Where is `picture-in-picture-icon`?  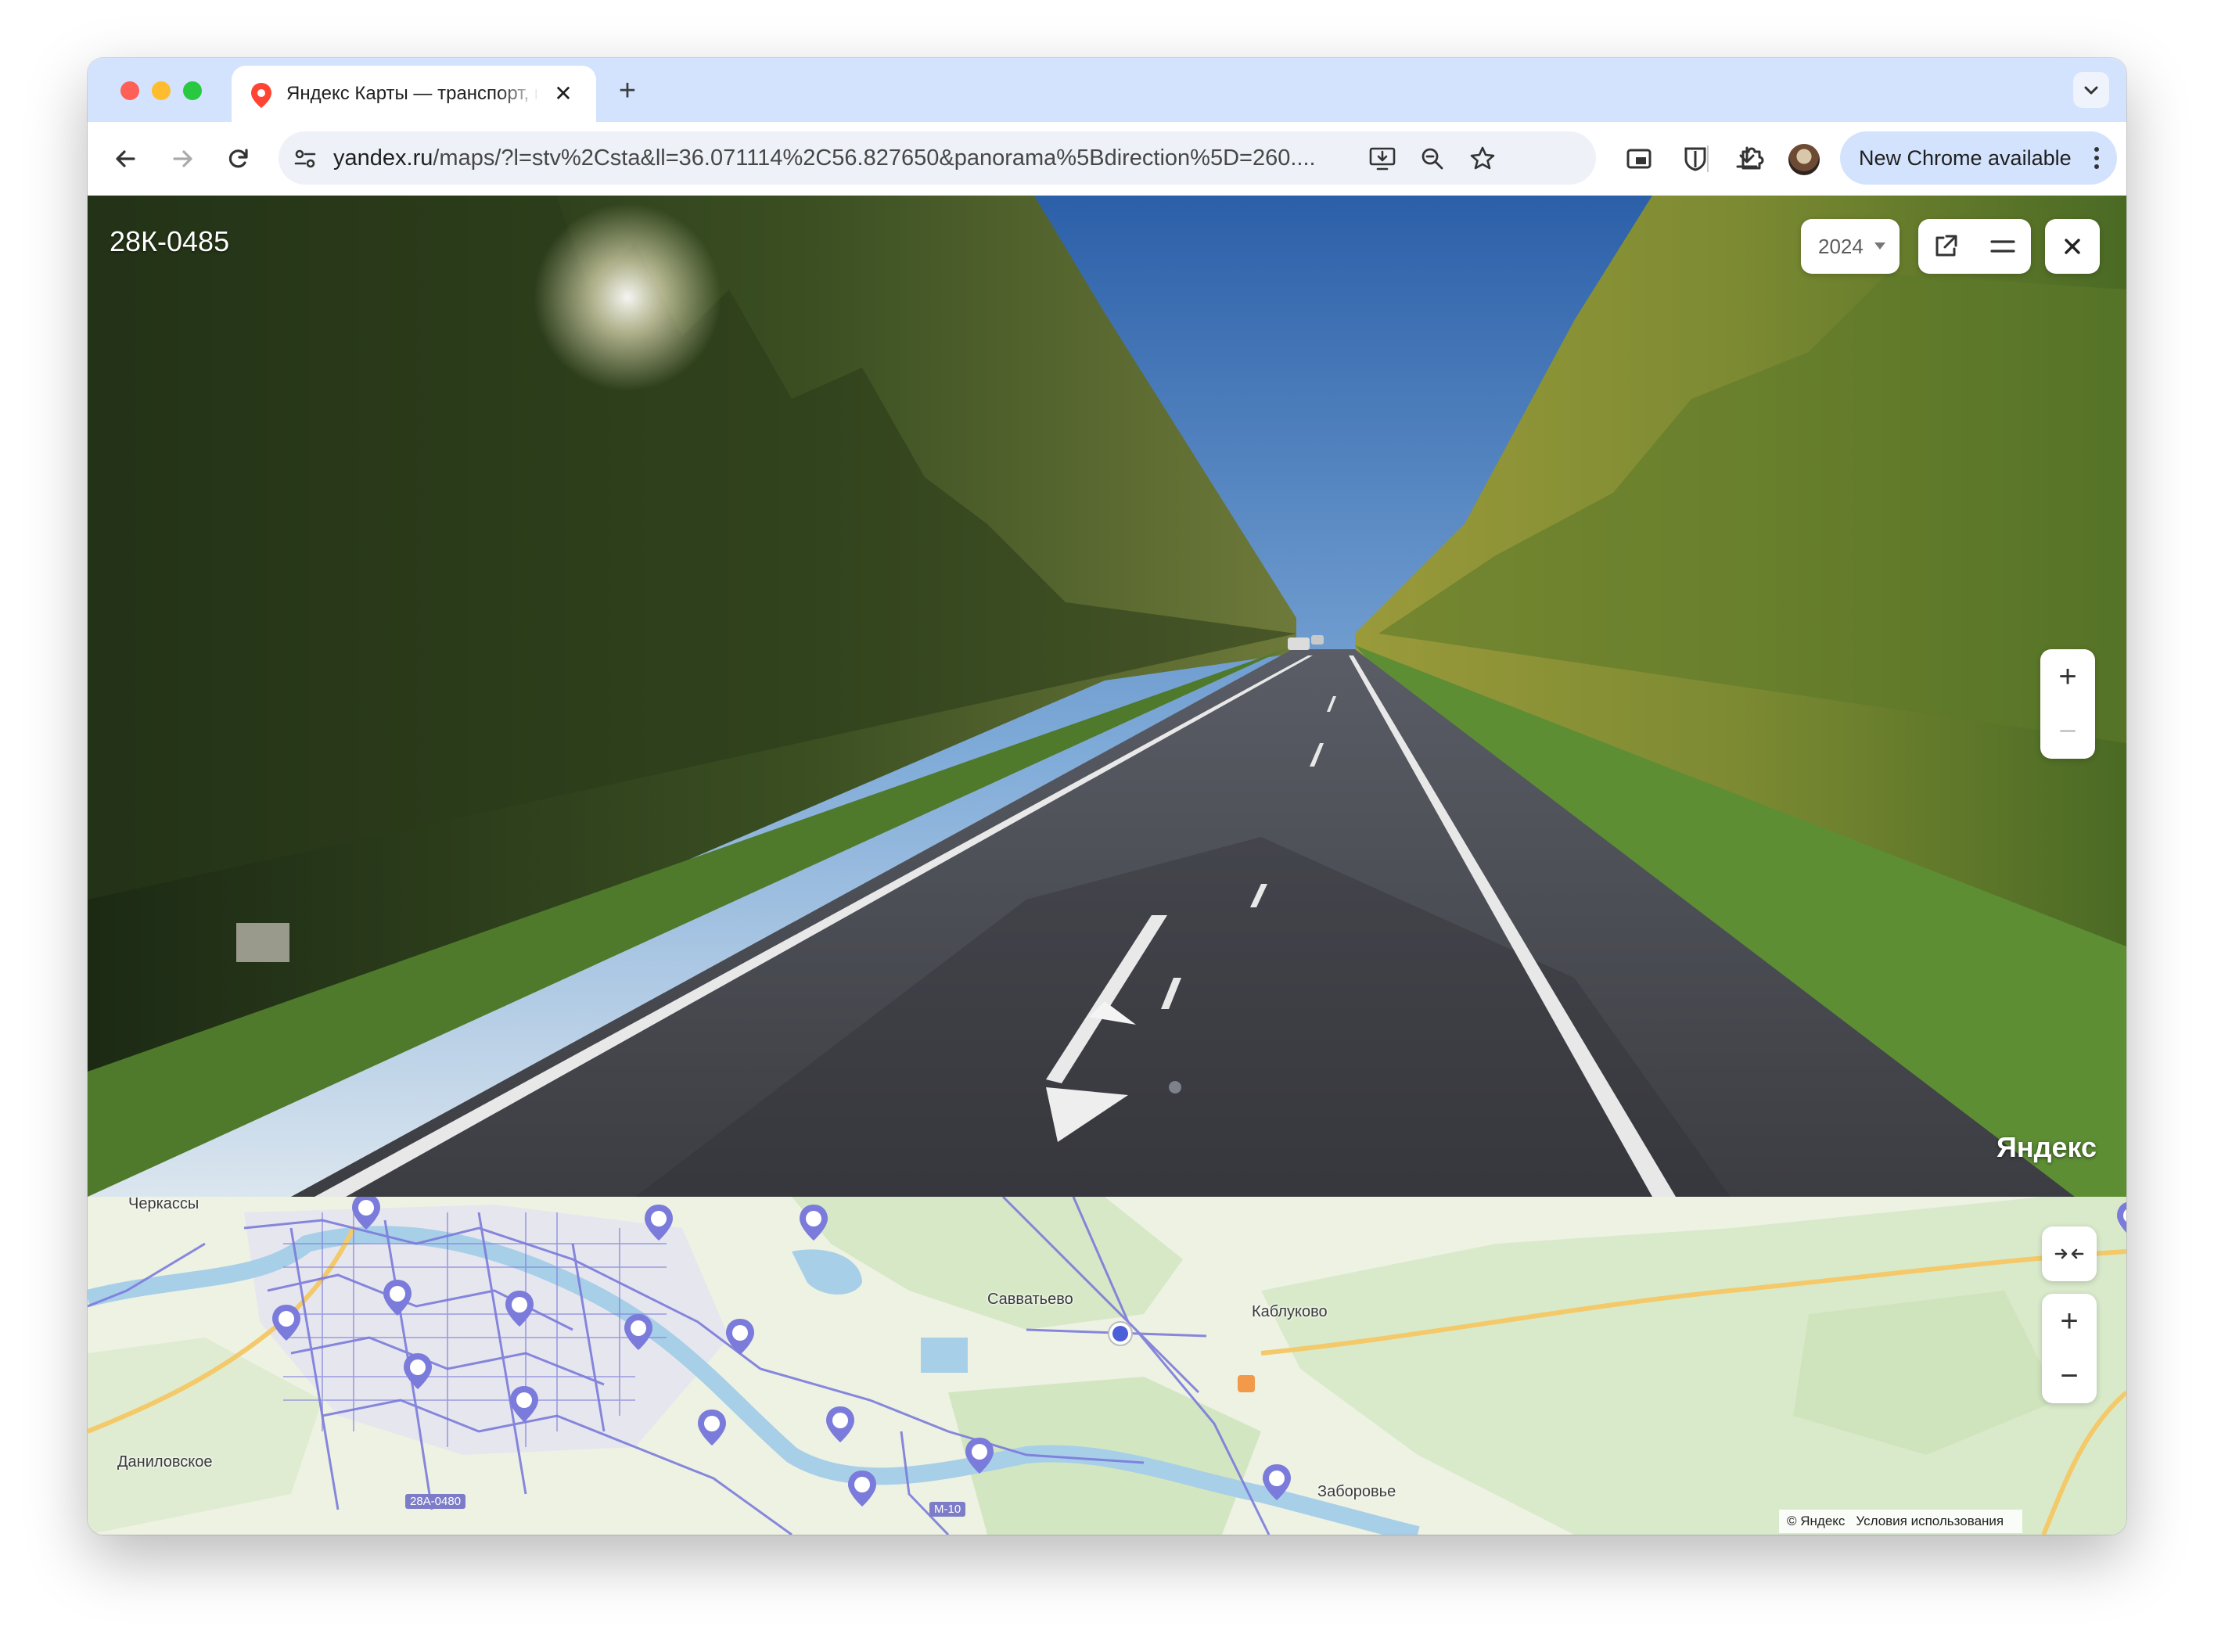 picture-in-picture-icon is located at coordinates (1639, 159).